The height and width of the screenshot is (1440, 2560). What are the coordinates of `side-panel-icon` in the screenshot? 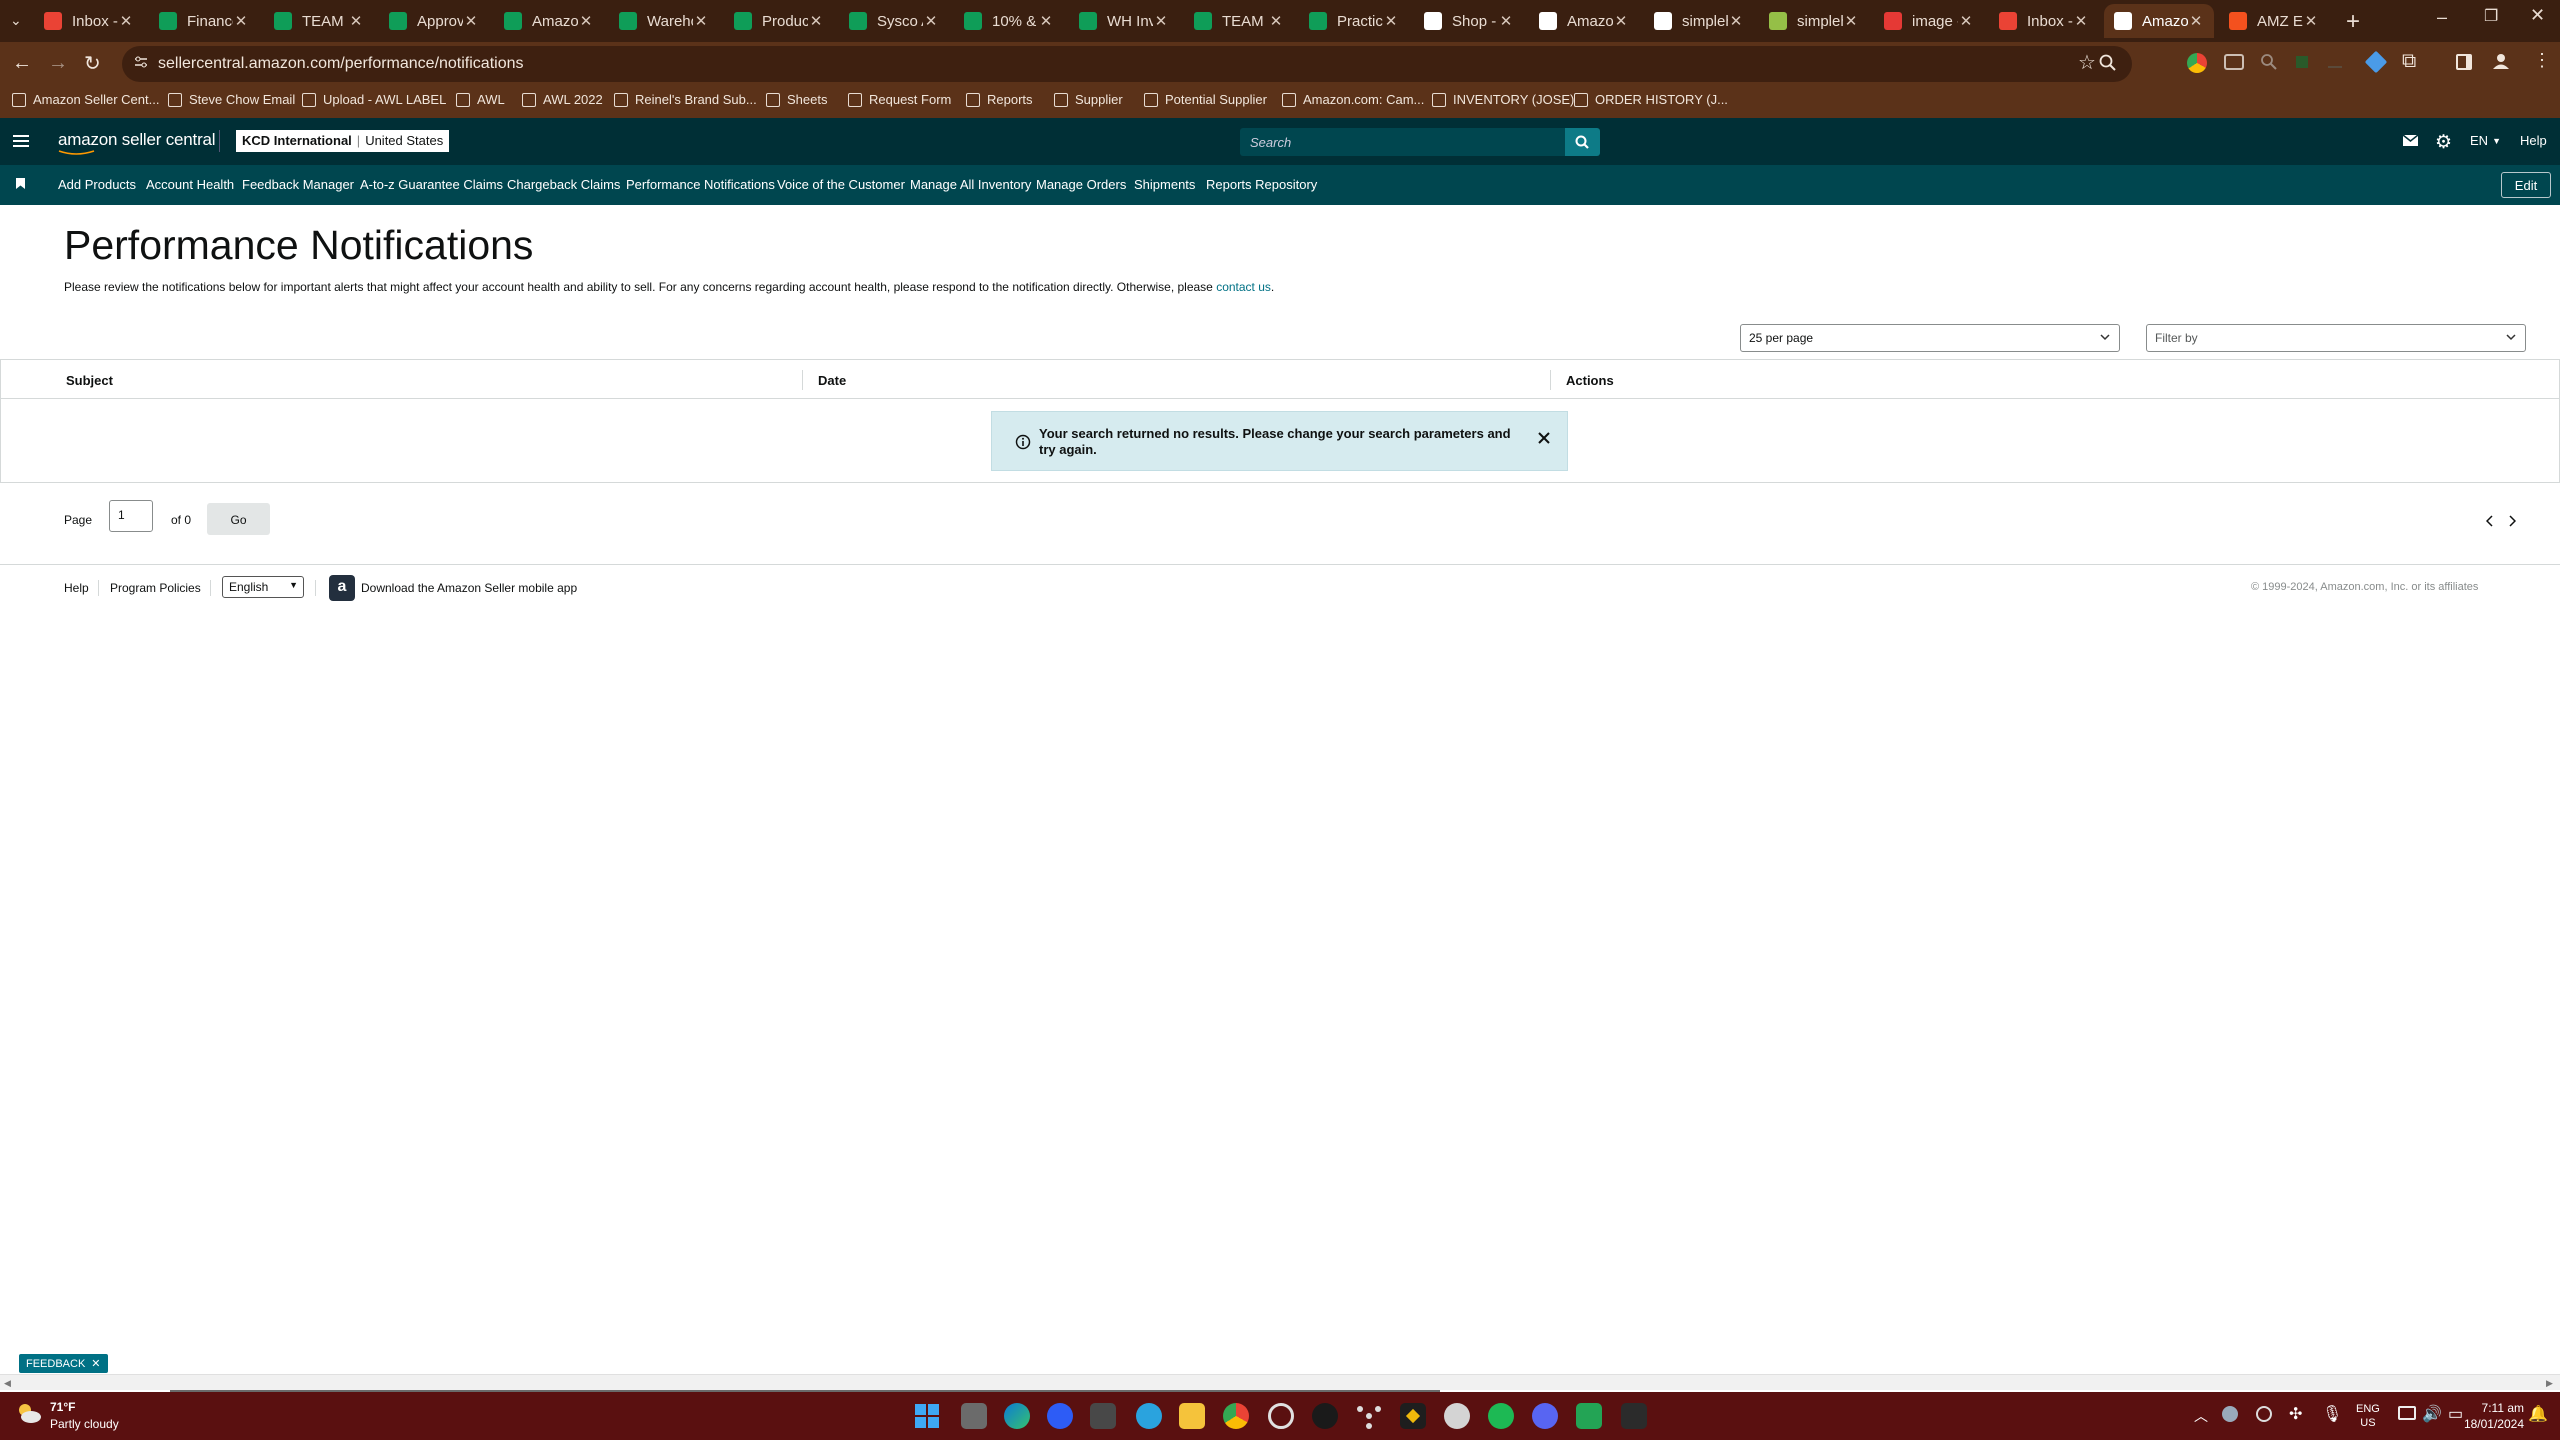 It's located at (2464, 62).